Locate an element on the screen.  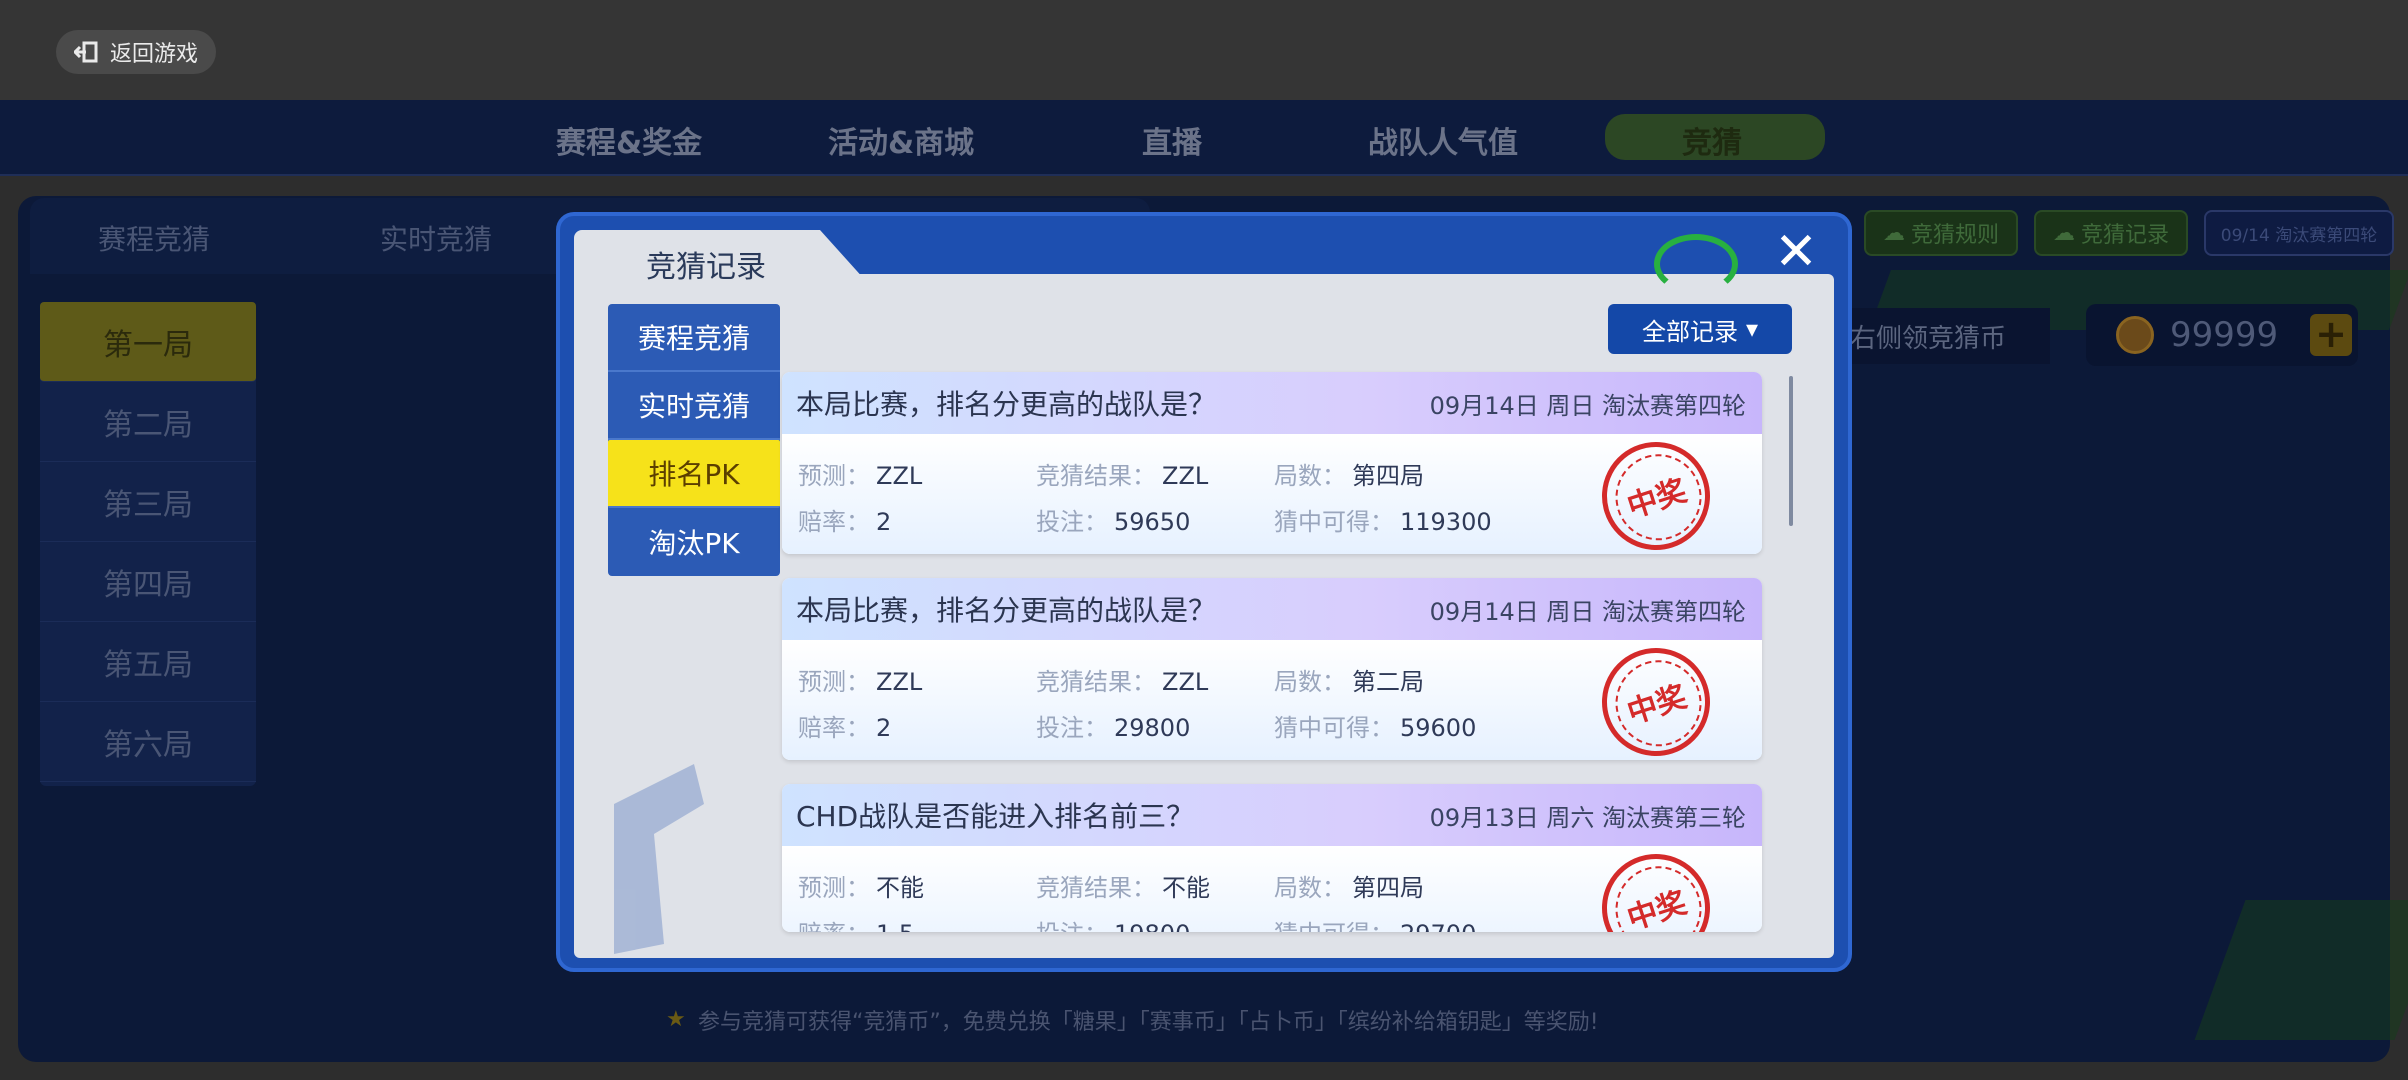
record-meta: 09月13日 周六 淘汰赛第三轮 is located at coordinates (1587, 817).